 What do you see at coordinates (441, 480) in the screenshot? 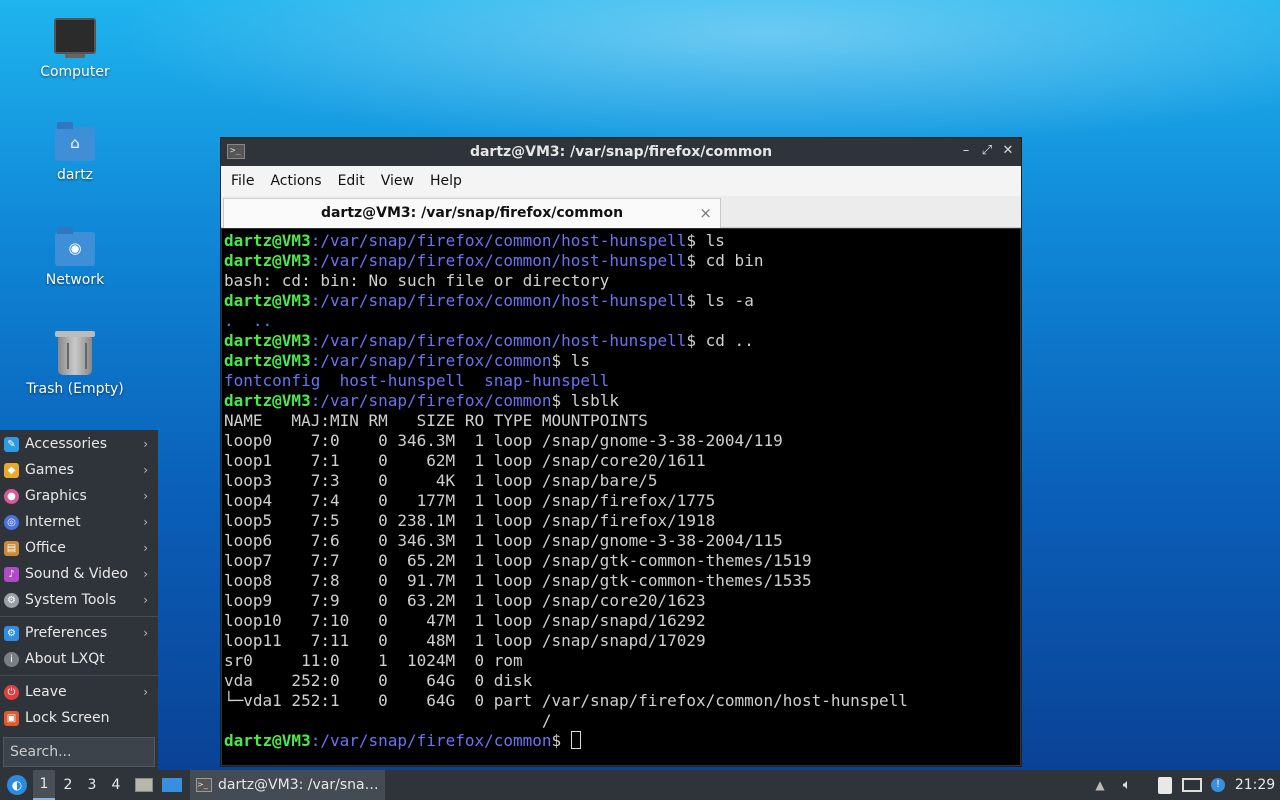
I see `line-text: loop3 7:3 0 4K 1 loop /snap/bare/5` at bounding box center [441, 480].